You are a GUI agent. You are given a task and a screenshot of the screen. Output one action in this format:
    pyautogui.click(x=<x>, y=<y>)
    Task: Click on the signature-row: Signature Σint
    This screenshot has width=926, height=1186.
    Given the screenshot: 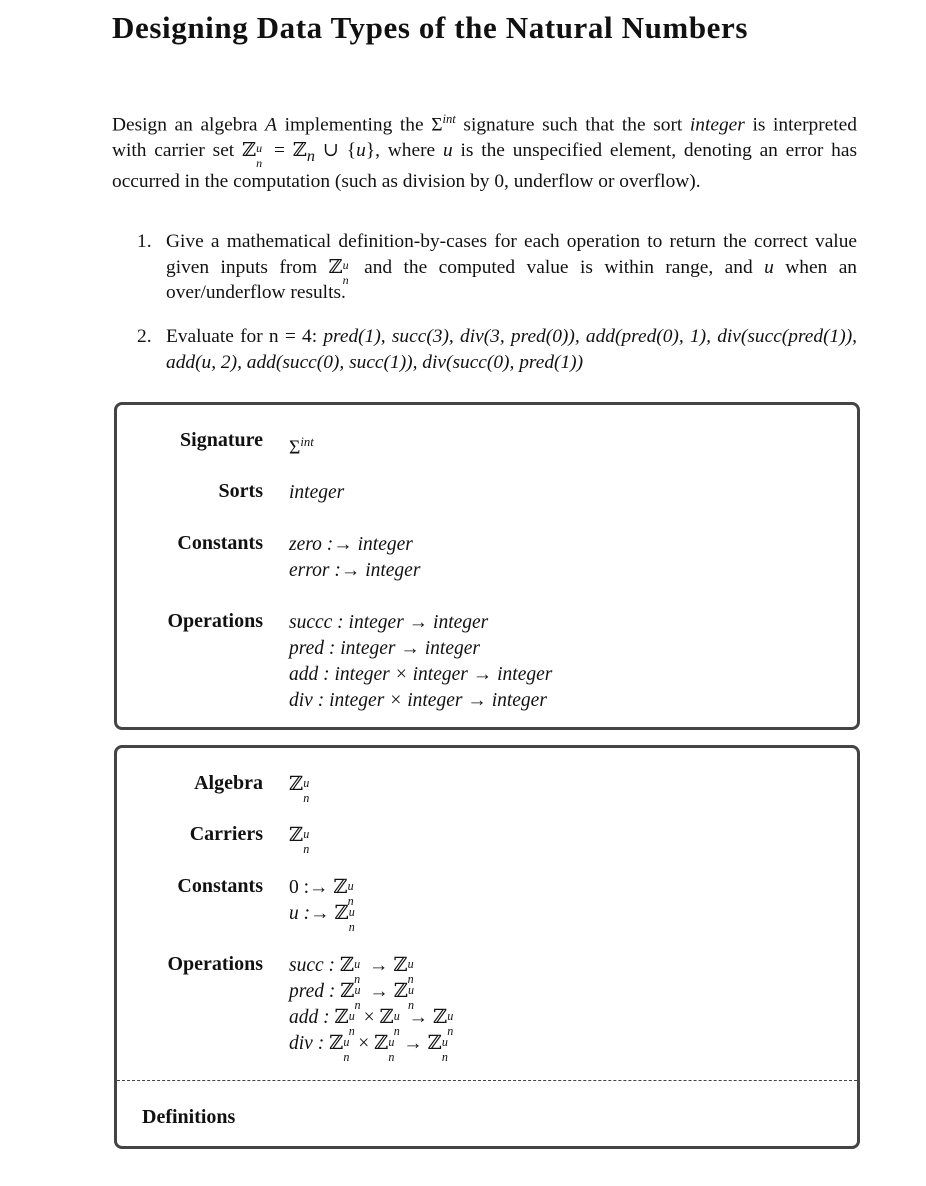 What is the action you would take?
    pyautogui.click(x=247, y=444)
    